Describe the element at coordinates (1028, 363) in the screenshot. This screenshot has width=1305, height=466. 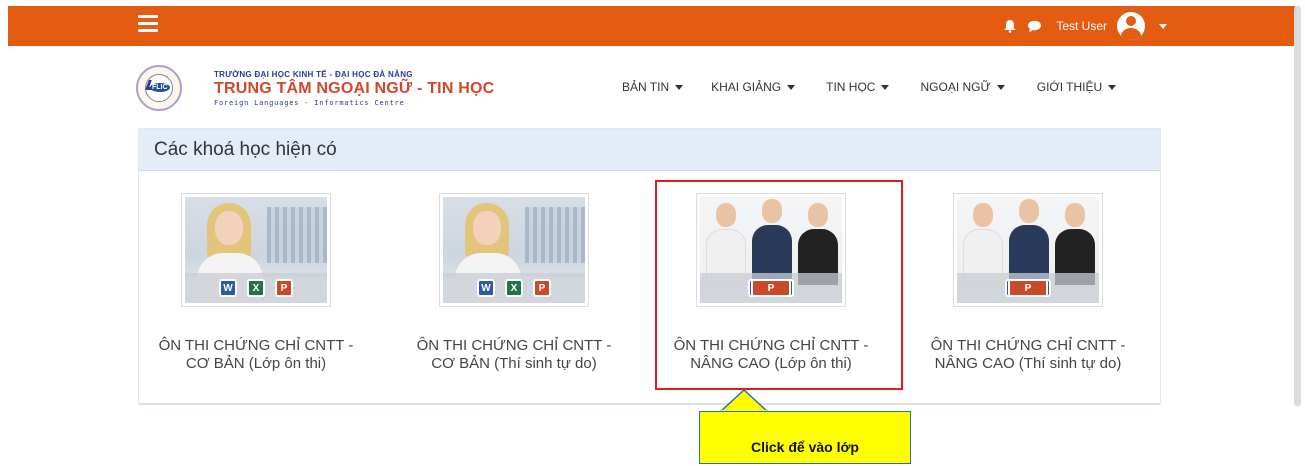
I see `course-name-line2: NÂNG CAO (Thí sinh tự do)` at that location.